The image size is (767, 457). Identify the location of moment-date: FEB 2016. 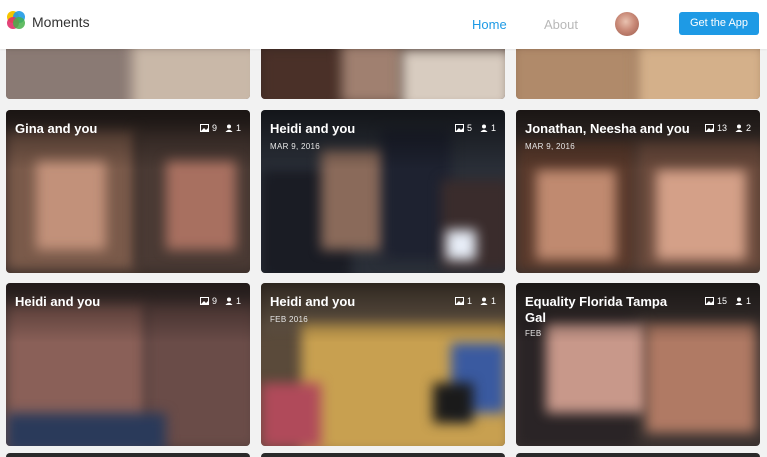
(289, 319).